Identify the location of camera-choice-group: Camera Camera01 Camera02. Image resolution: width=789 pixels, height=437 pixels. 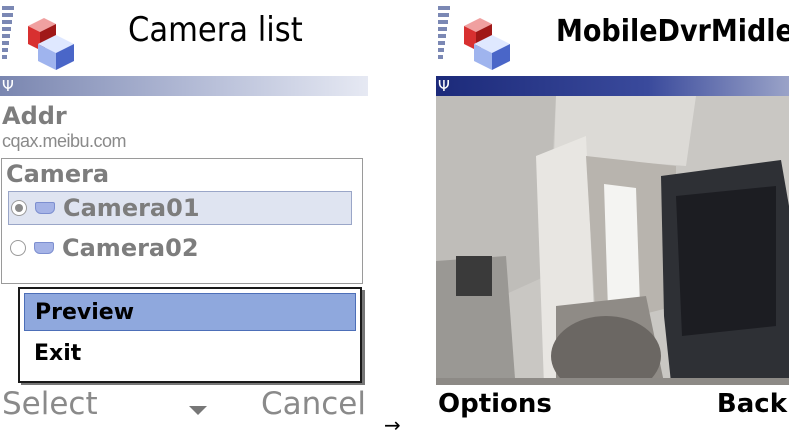
(182, 221).